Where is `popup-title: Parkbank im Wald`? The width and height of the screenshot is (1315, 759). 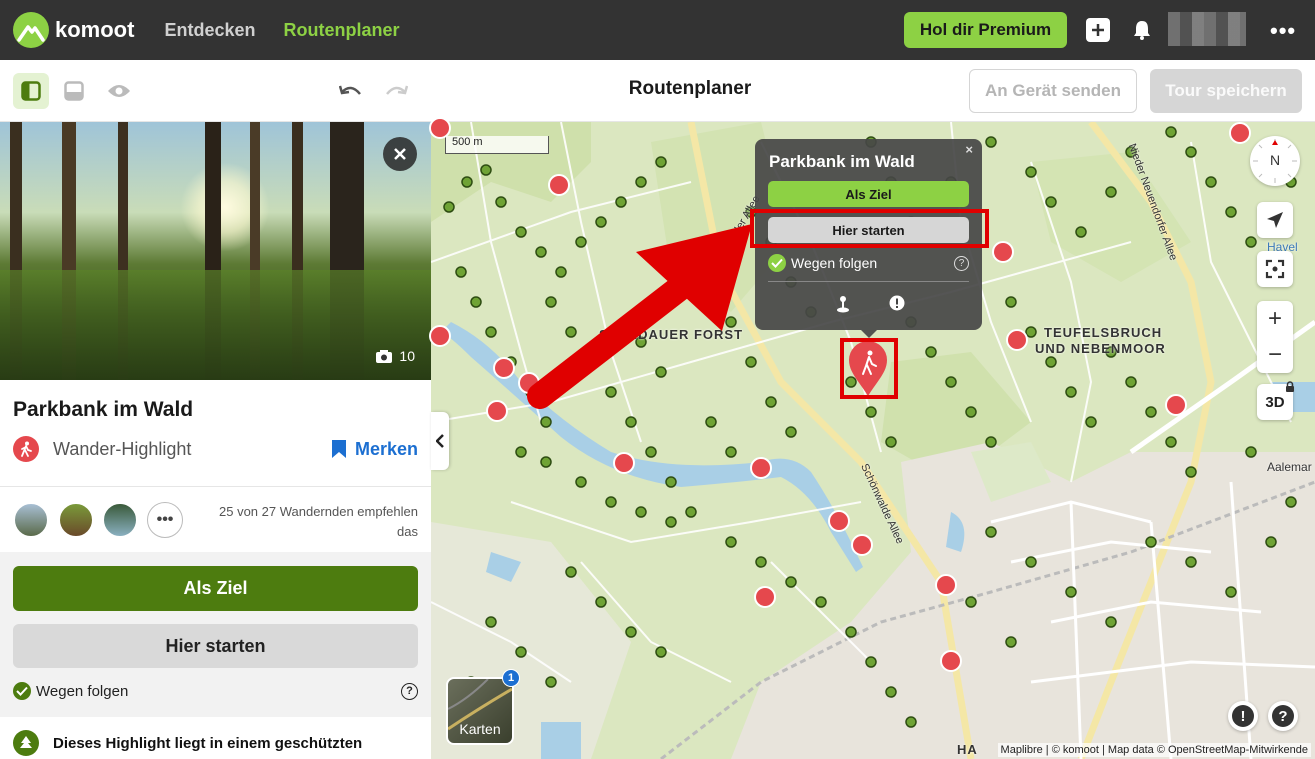 popup-title: Parkbank im Wald is located at coordinates (842, 161).